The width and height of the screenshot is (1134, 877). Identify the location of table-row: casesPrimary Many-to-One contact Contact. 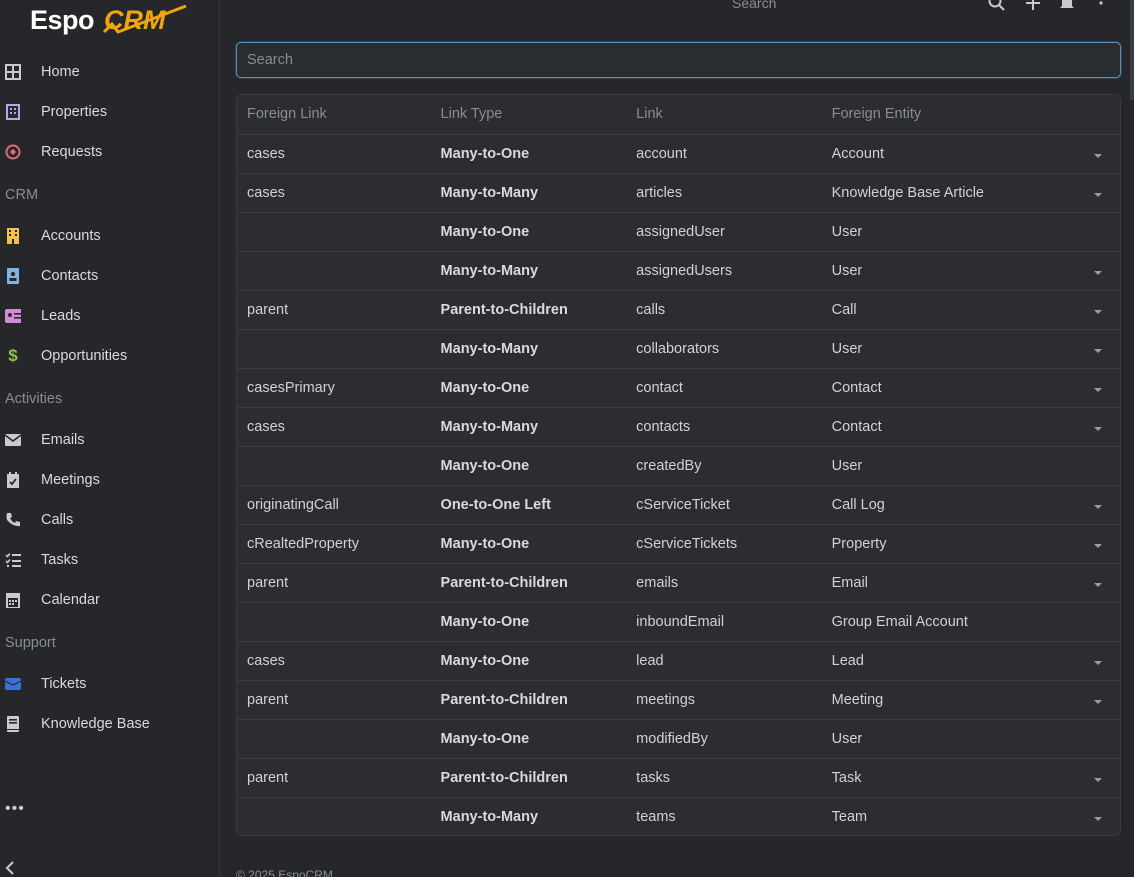
(678, 388).